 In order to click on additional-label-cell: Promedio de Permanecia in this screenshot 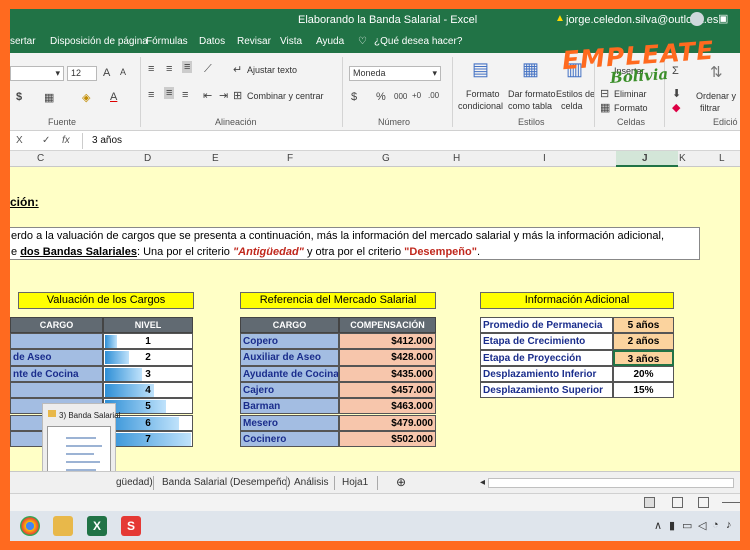, I will do `click(546, 325)`.